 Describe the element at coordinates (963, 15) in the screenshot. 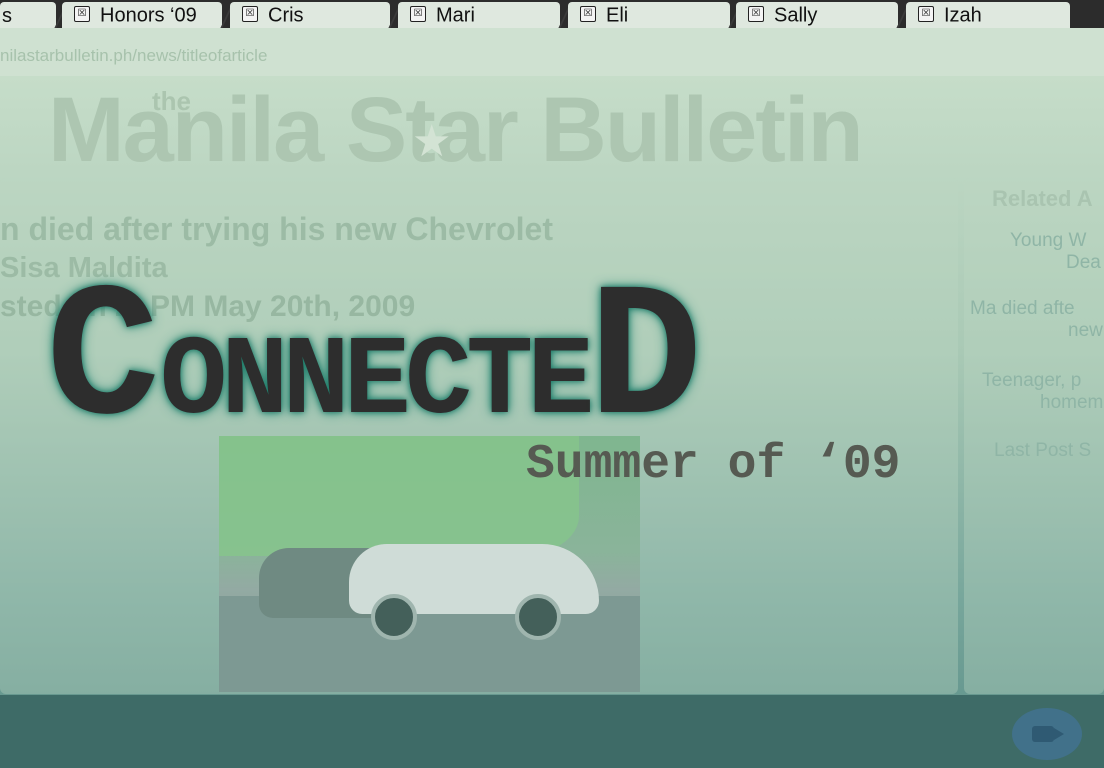

I see `tab-label: Izah` at that location.